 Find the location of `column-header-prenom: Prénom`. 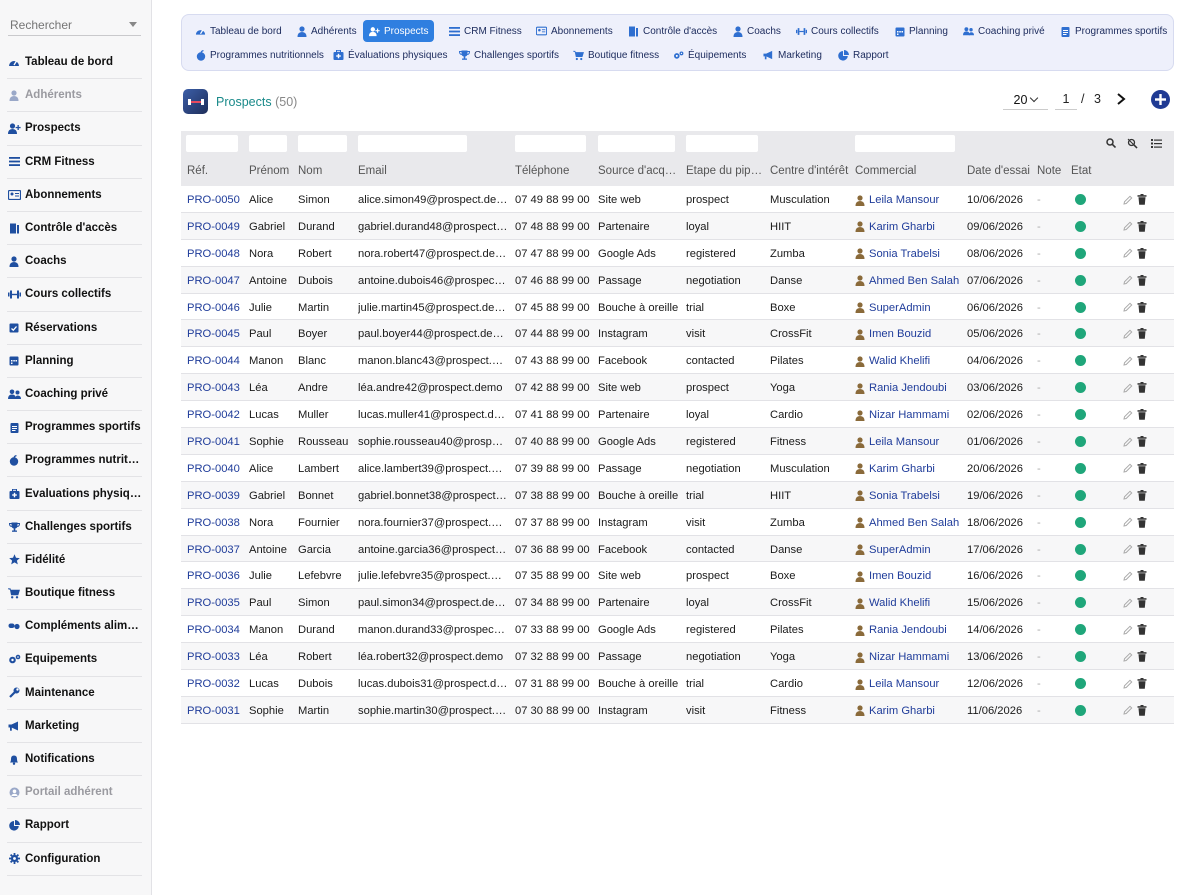

column-header-prenom: Prénom is located at coordinates (271, 171).